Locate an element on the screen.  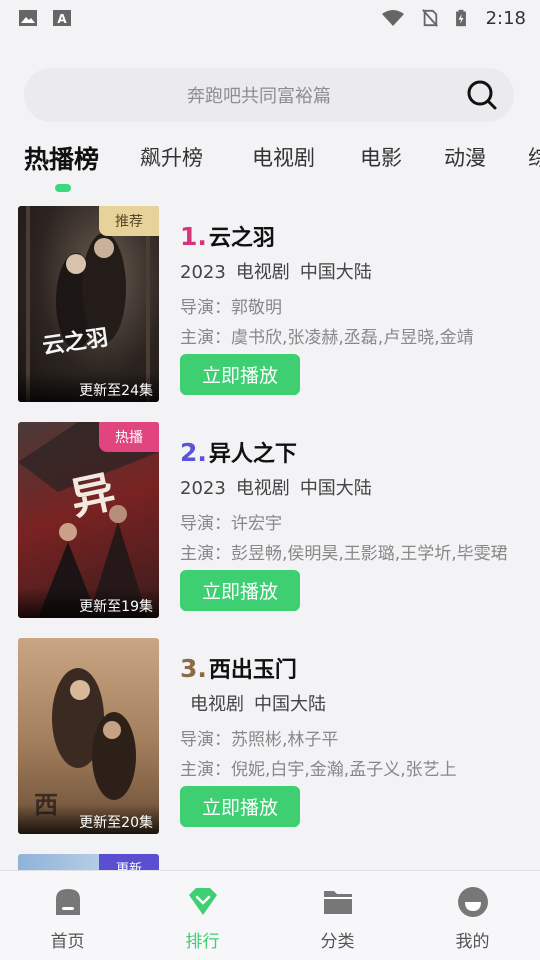
nav-ranking: 排行 is located at coordinates (202, 915).